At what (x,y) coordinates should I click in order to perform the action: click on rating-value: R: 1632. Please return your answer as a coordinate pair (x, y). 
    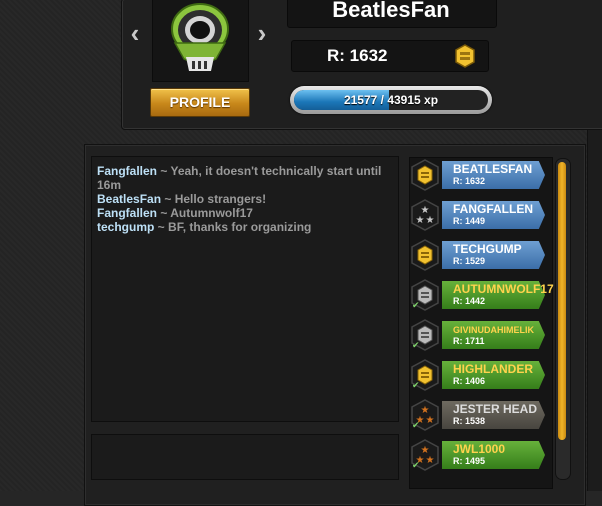
    Looking at the image, I should click on (357, 55).